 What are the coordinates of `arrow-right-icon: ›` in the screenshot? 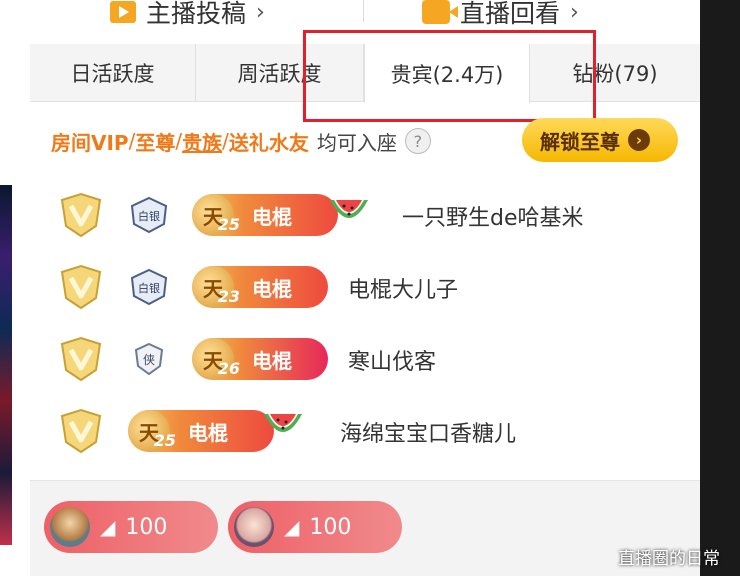 It's located at (639, 140).